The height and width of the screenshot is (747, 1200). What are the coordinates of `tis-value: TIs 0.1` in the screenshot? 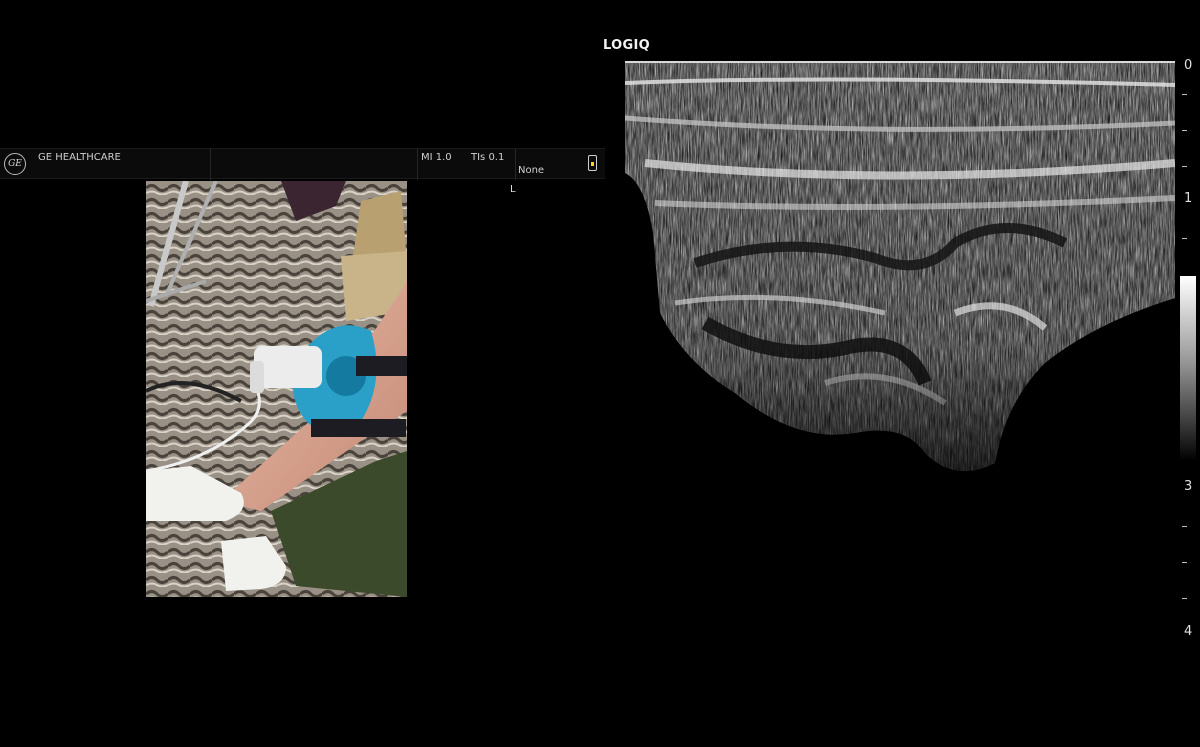 It's located at (488, 157).